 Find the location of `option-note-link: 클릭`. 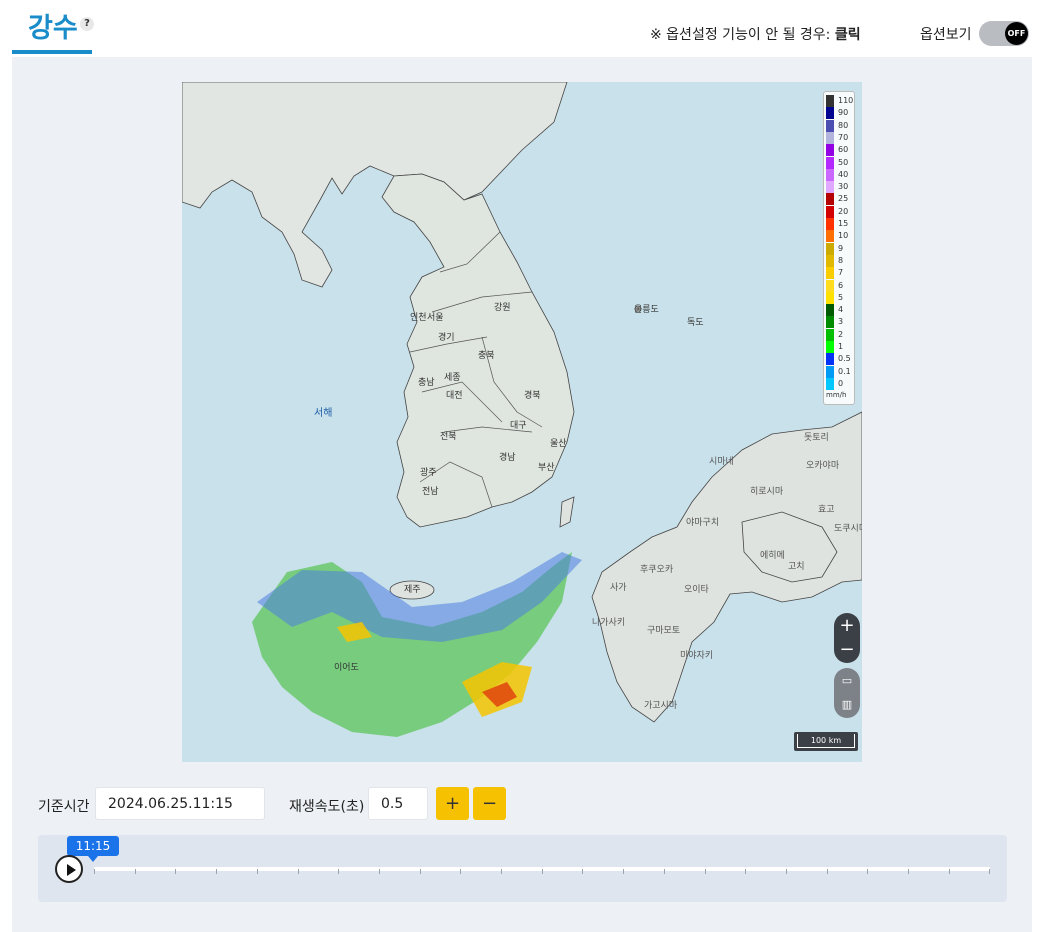

option-note-link: 클릭 is located at coordinates (848, 35).